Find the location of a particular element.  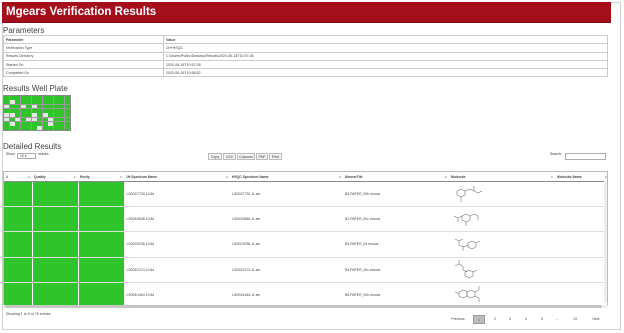

copy-button: Copy is located at coordinates (215, 156).